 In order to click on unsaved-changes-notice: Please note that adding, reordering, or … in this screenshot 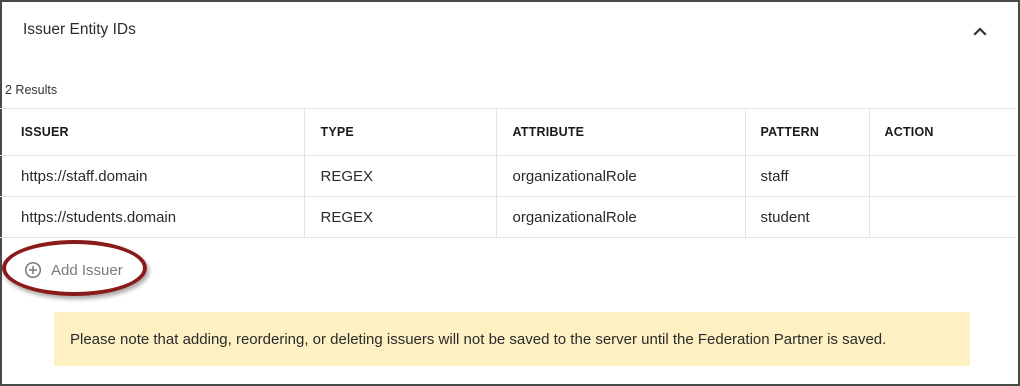, I will do `click(512, 339)`.